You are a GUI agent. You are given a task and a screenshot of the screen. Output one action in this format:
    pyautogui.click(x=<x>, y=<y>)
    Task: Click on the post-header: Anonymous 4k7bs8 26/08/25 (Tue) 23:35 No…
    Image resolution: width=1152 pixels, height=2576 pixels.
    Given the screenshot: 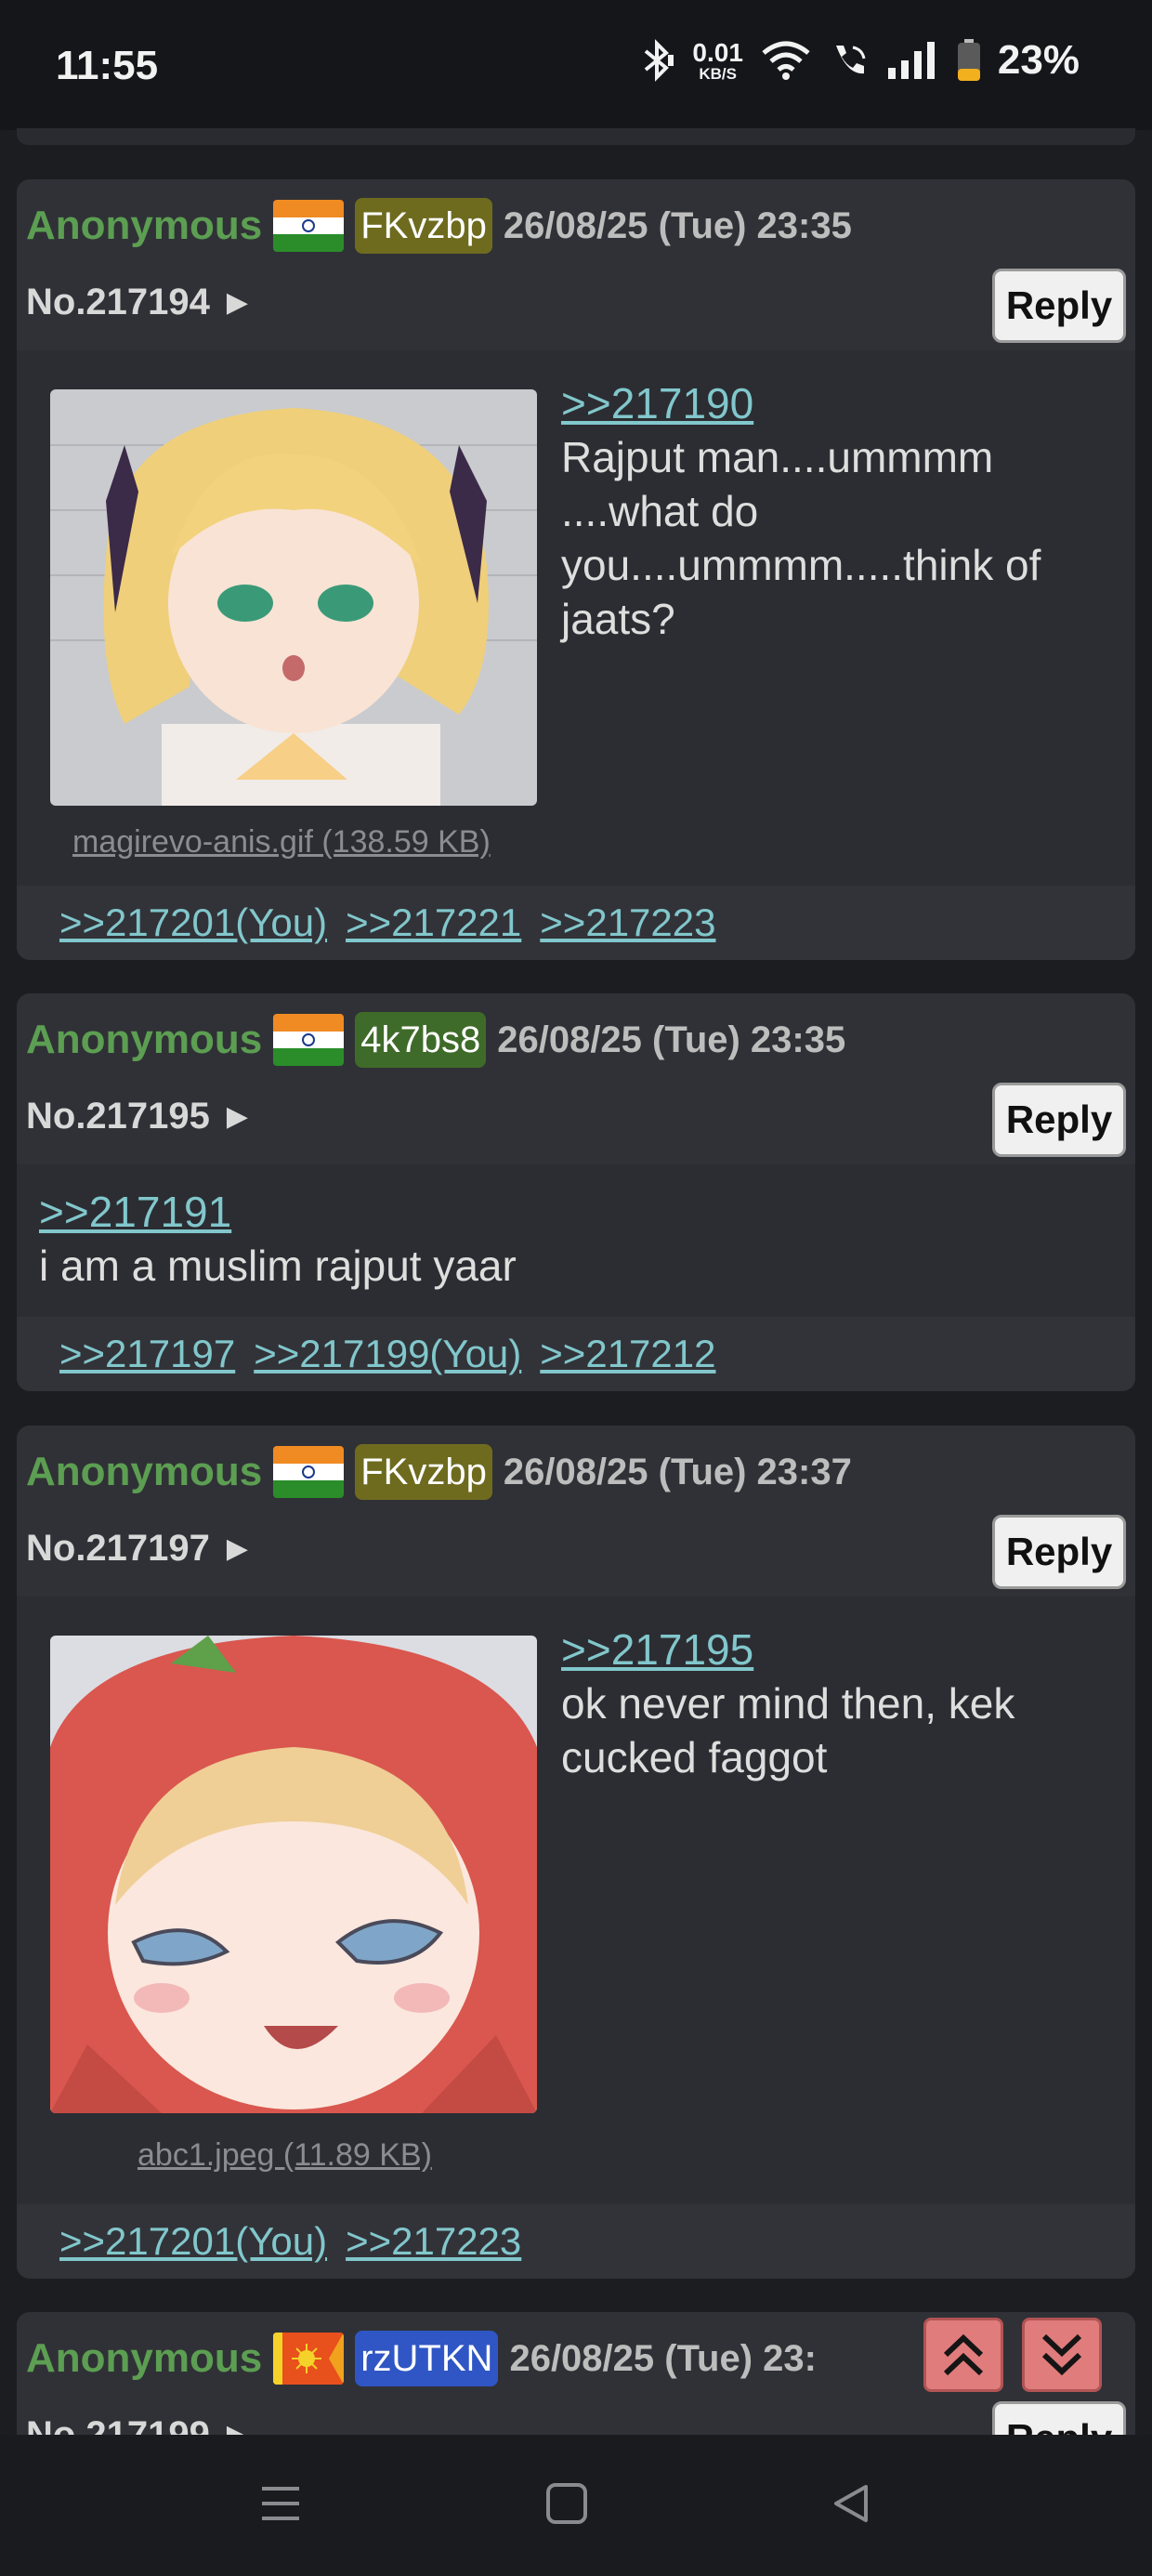 What is the action you would take?
    pyautogui.click(x=576, y=1078)
    